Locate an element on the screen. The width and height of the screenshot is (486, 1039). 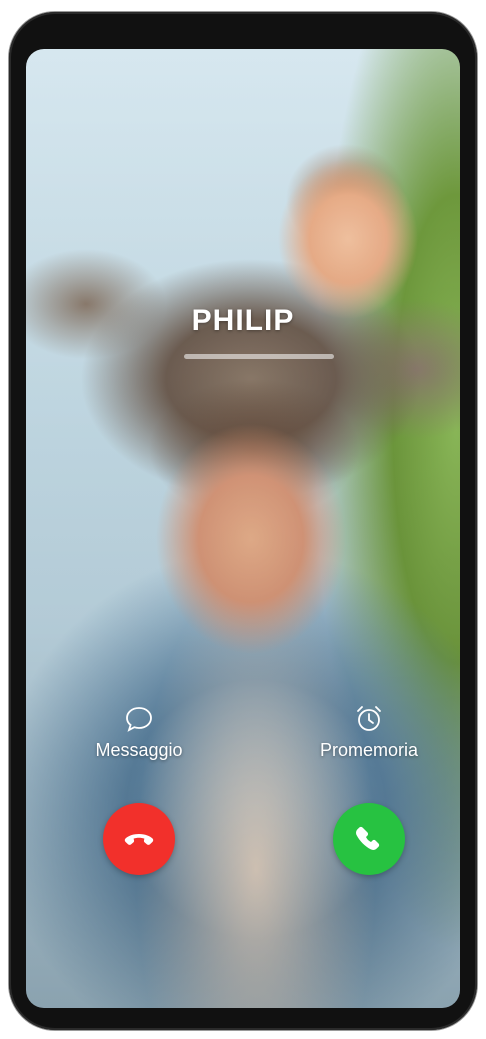
speech-bubble-icon is located at coordinates (139, 719).